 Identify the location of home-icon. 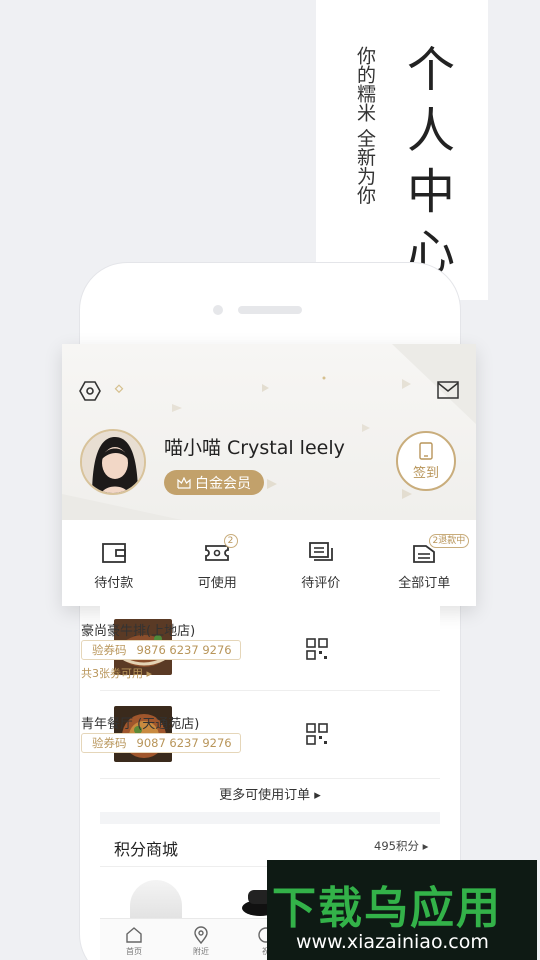
(134, 935).